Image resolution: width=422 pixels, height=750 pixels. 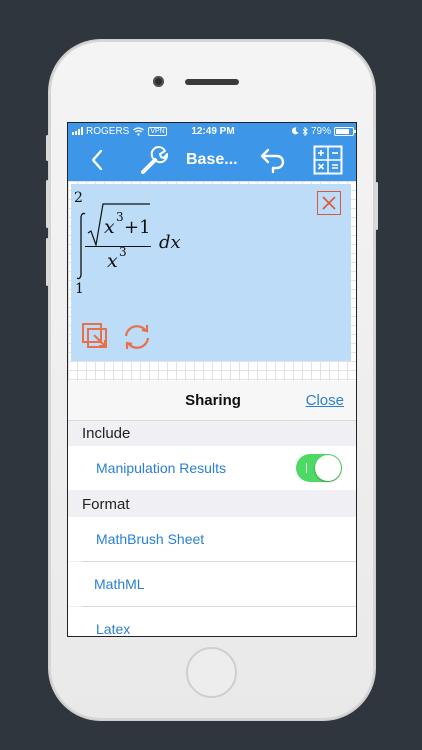 I want to click on refresh-button, so click(x=137, y=337).